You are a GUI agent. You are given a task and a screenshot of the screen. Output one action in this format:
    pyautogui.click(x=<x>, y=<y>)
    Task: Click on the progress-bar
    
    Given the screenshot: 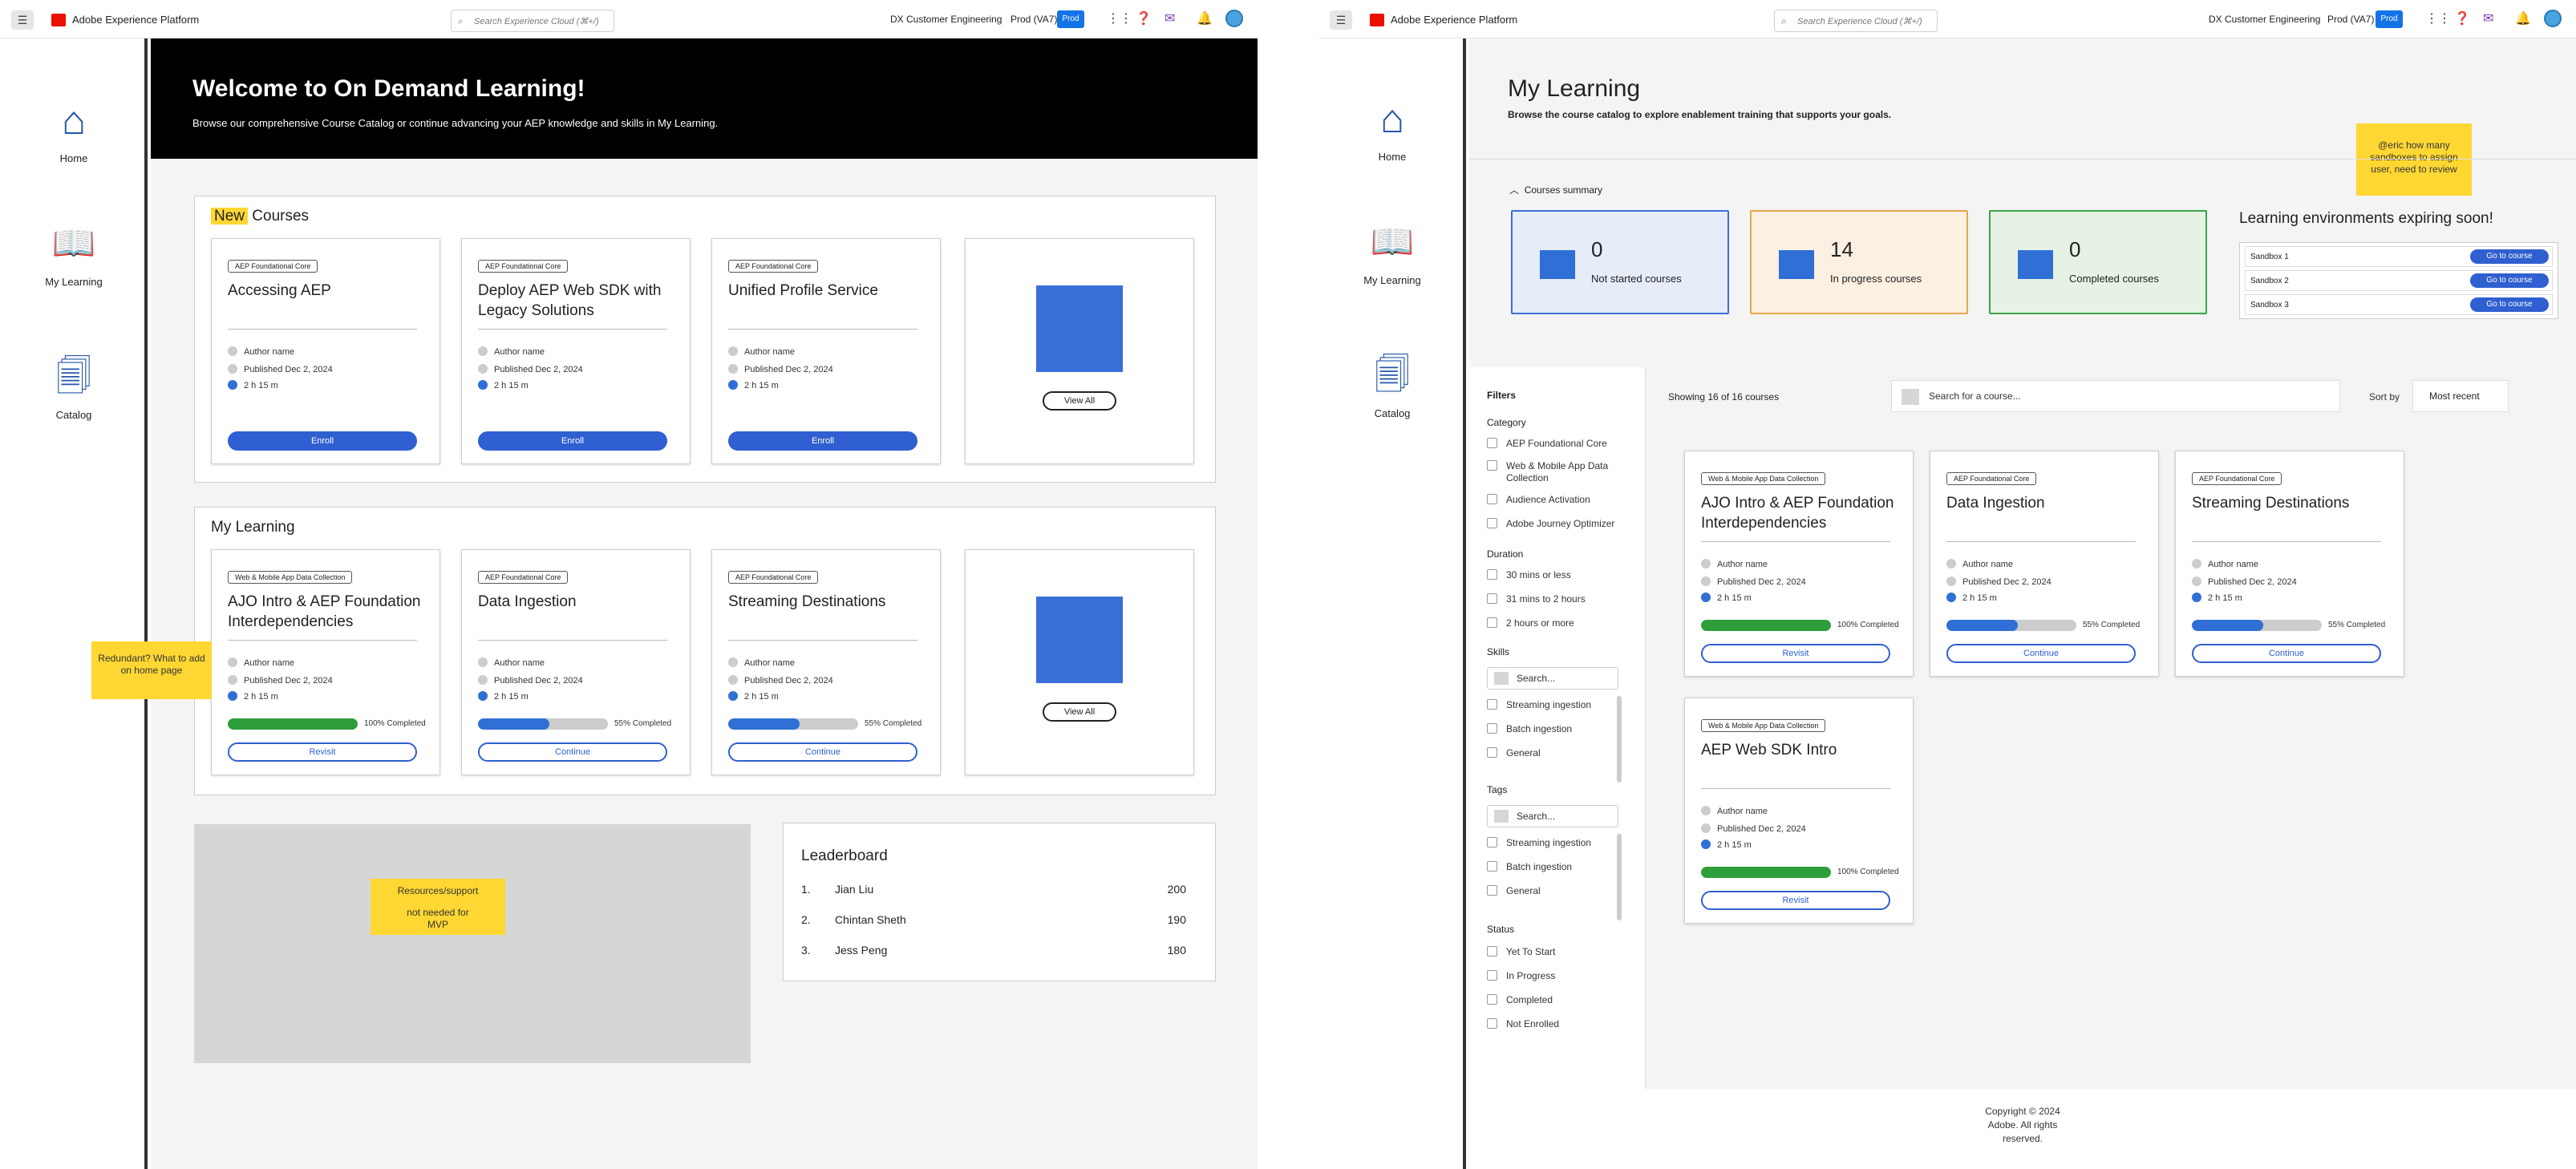 What is the action you would take?
    pyautogui.click(x=1766, y=872)
    